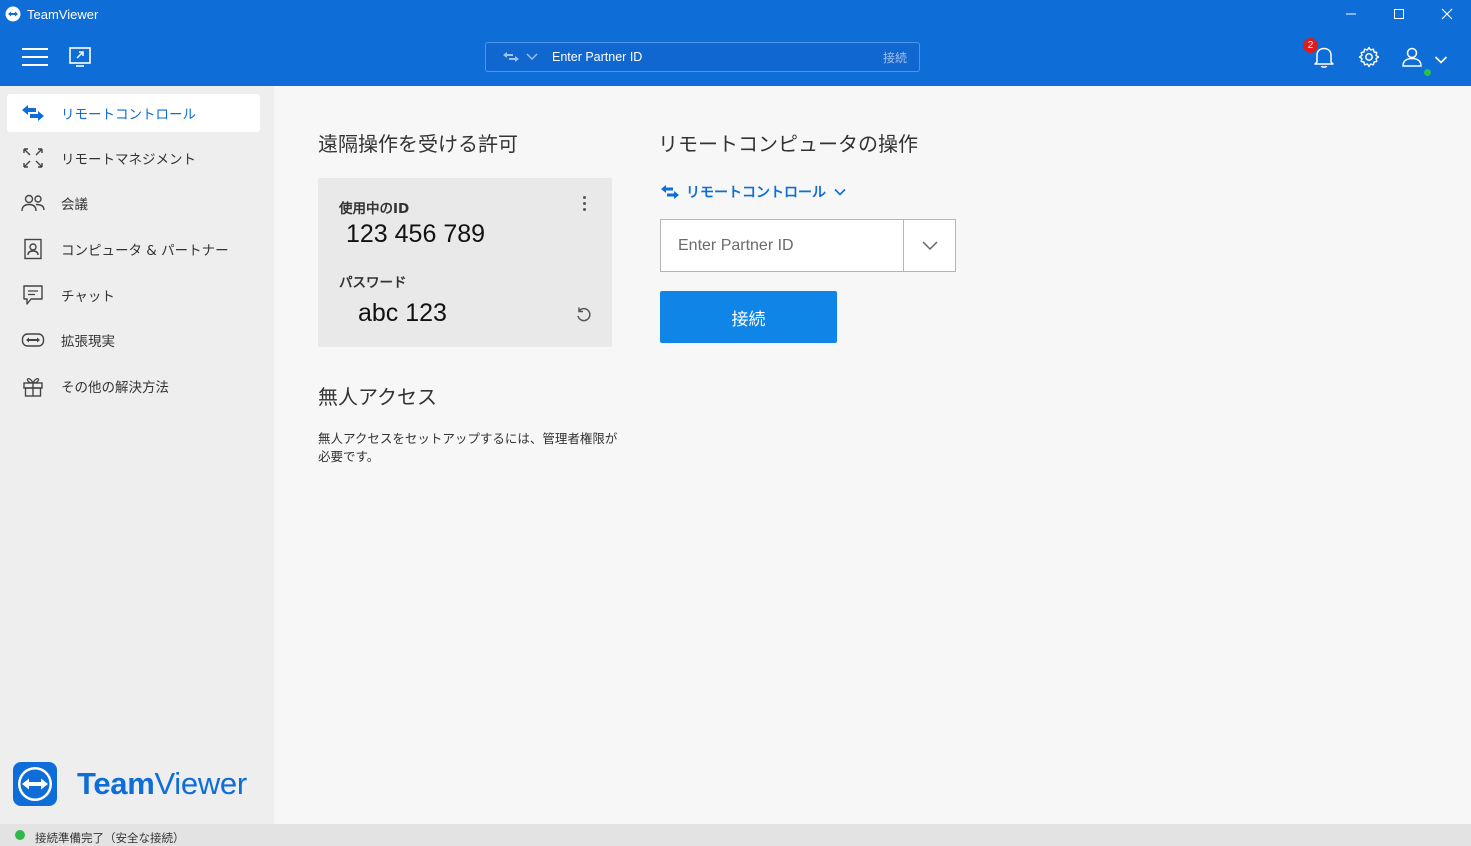  Describe the element at coordinates (584, 315) in the screenshot. I see `refresh-password-icon` at that location.